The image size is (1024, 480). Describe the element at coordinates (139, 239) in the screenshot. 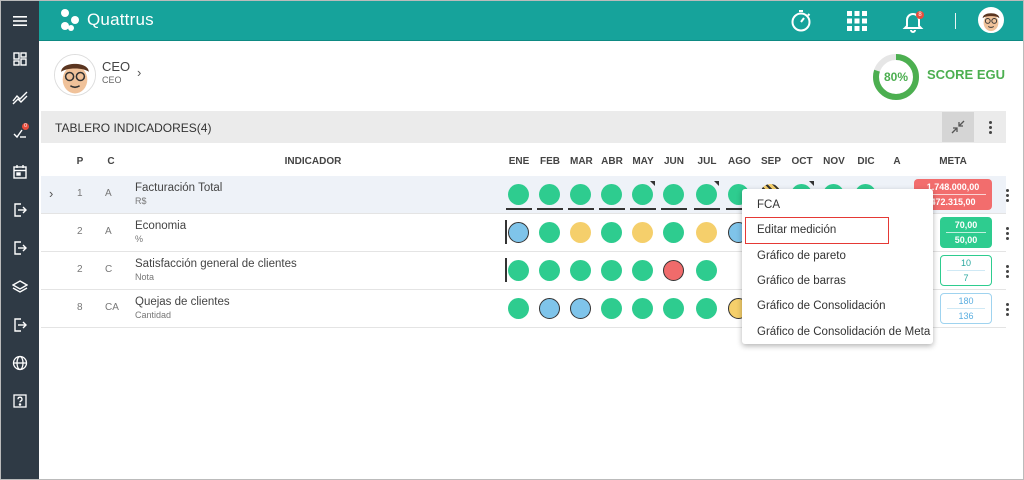

I see `indicator-unit: %` at that location.